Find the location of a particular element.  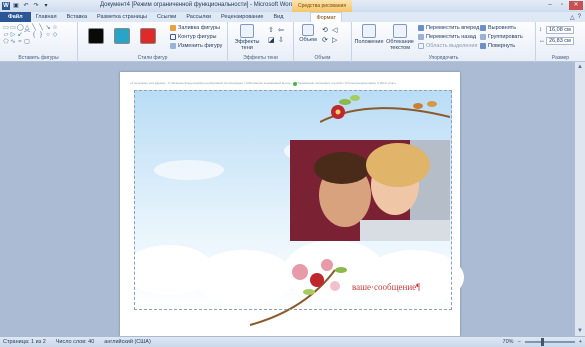

window-controls: – ▫ ✕ is located at coordinates (564, 5).